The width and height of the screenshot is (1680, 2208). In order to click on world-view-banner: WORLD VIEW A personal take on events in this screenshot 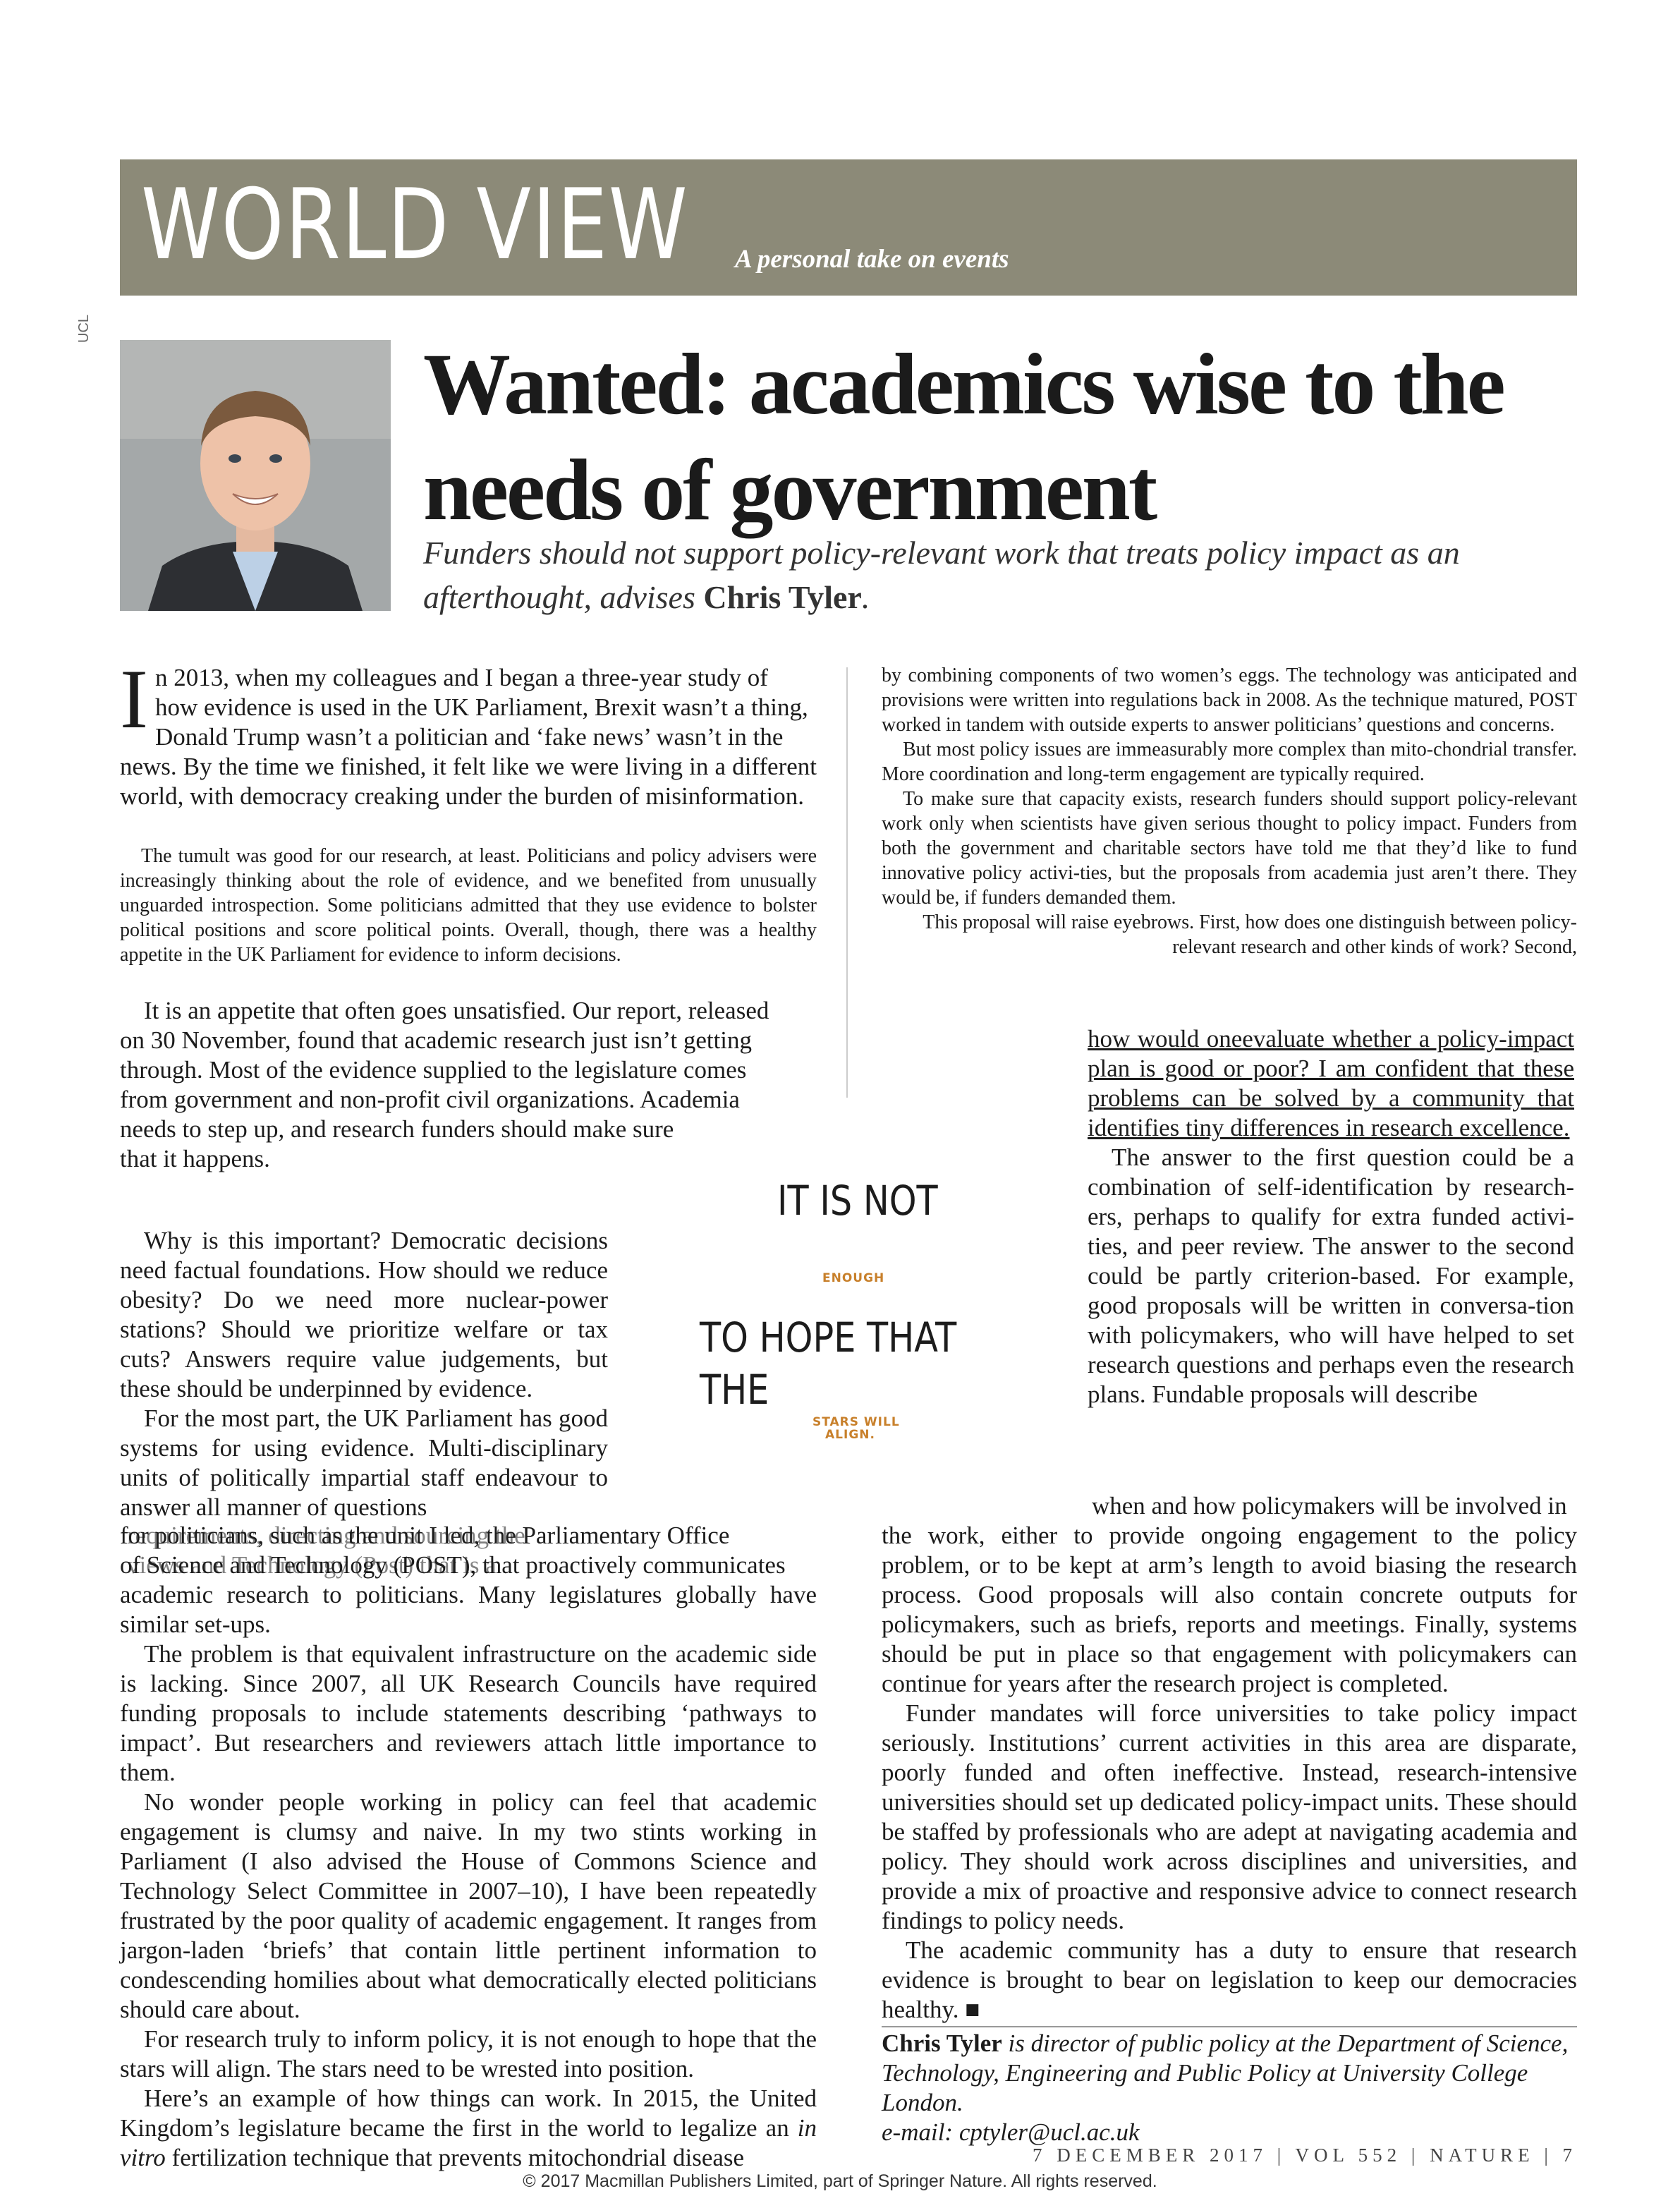, I will do `click(849, 227)`.